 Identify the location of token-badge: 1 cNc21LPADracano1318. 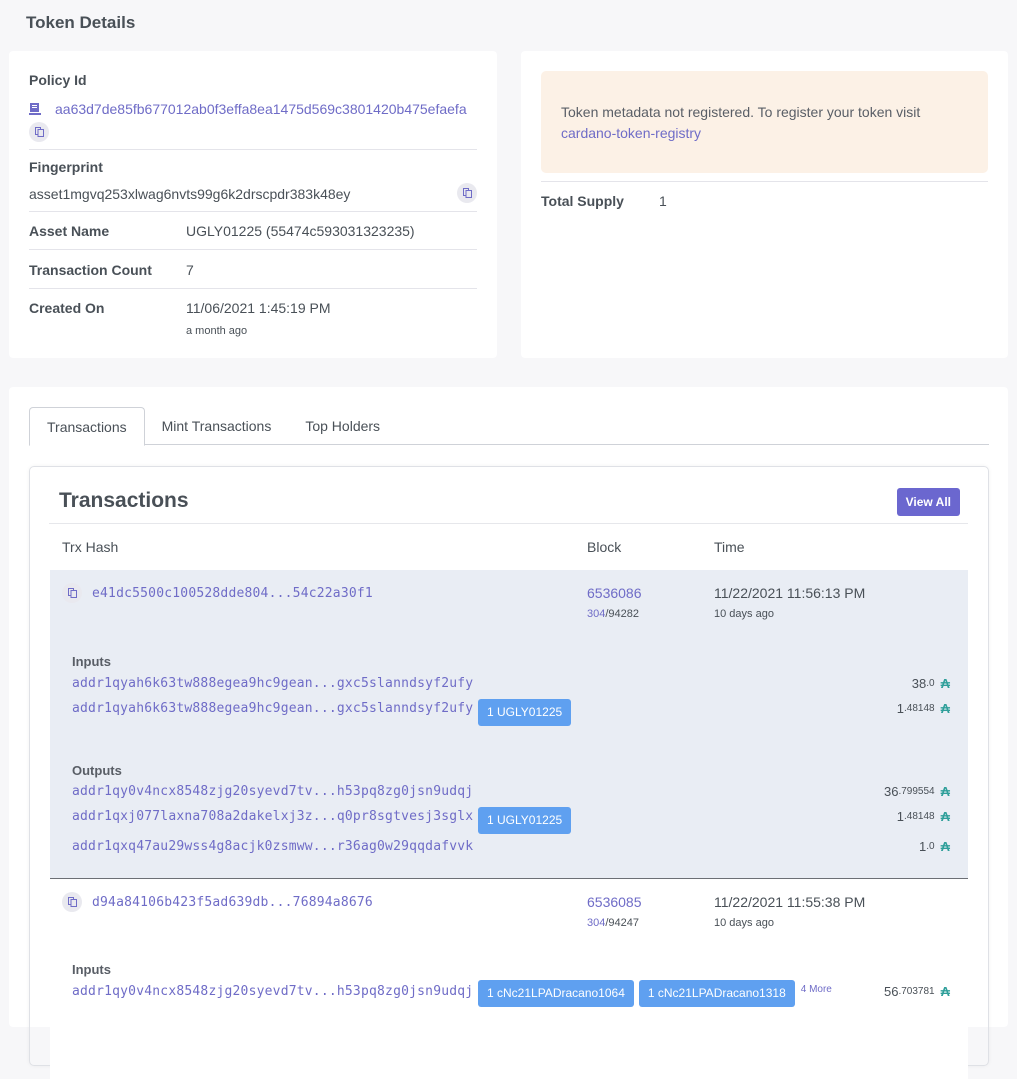
(716, 993).